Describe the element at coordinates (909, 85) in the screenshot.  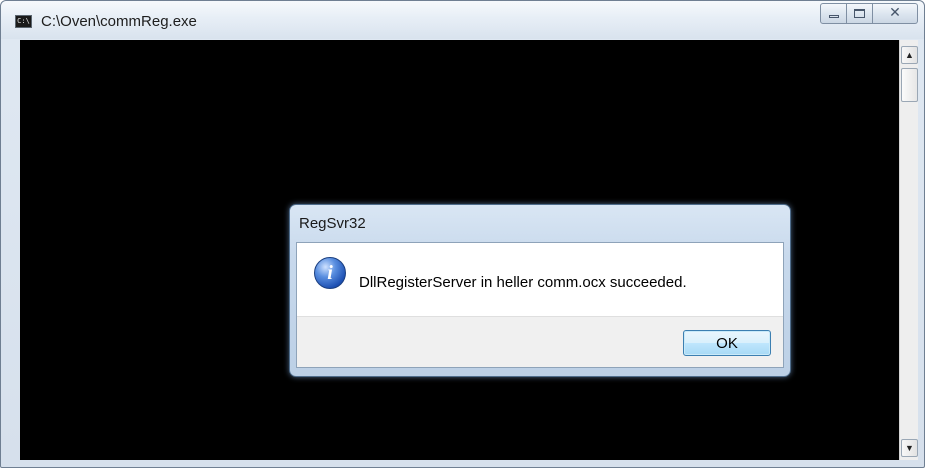
I see `scroll-thumb` at that location.